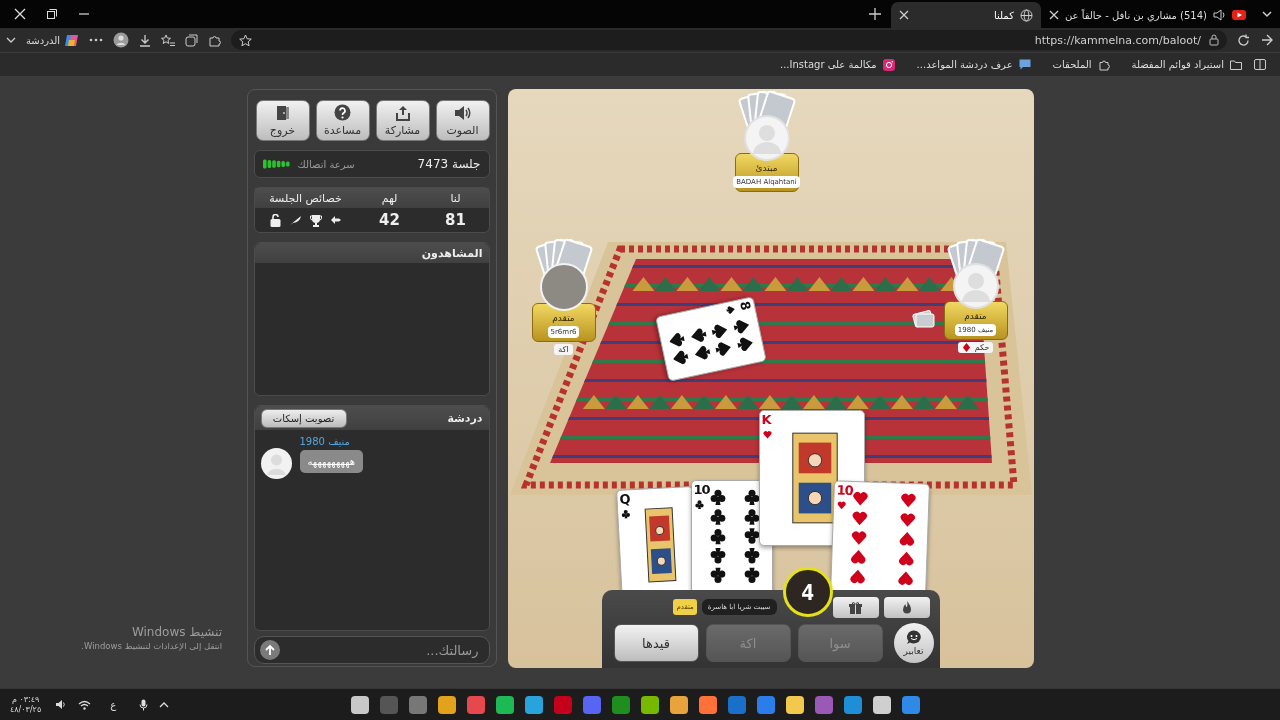  Describe the element at coordinates (1117, 40) in the screenshot. I see `url-text: https://kammelna.com/baloot/` at that location.